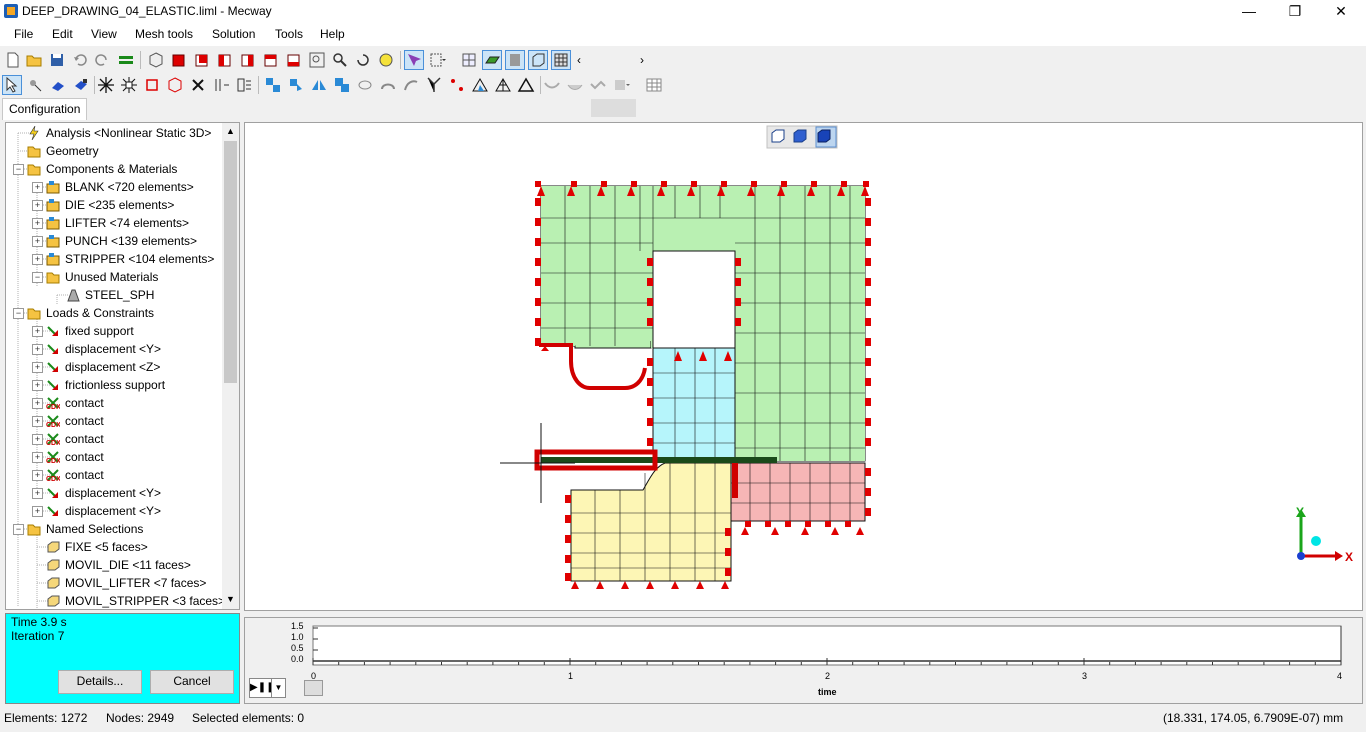 The width and height of the screenshot is (1366, 732). I want to click on shell-bottom-icon, so click(598, 85).